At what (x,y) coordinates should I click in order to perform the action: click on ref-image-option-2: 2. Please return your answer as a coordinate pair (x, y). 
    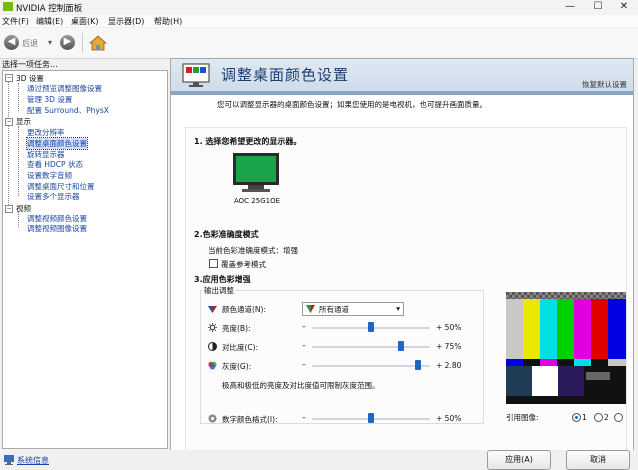
    Looking at the image, I should click on (606, 417).